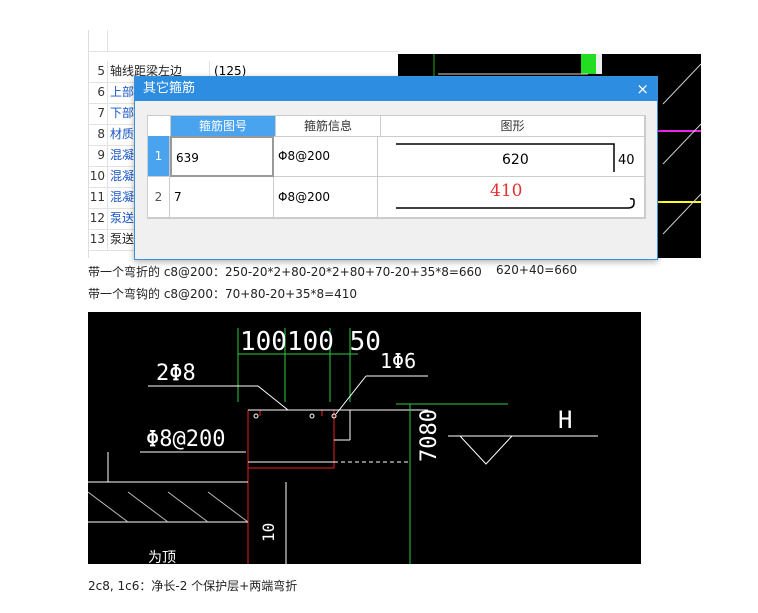 The height and width of the screenshot is (613, 758). I want to click on table-row: 1 639 Φ8@200 620 40, so click(396, 156).